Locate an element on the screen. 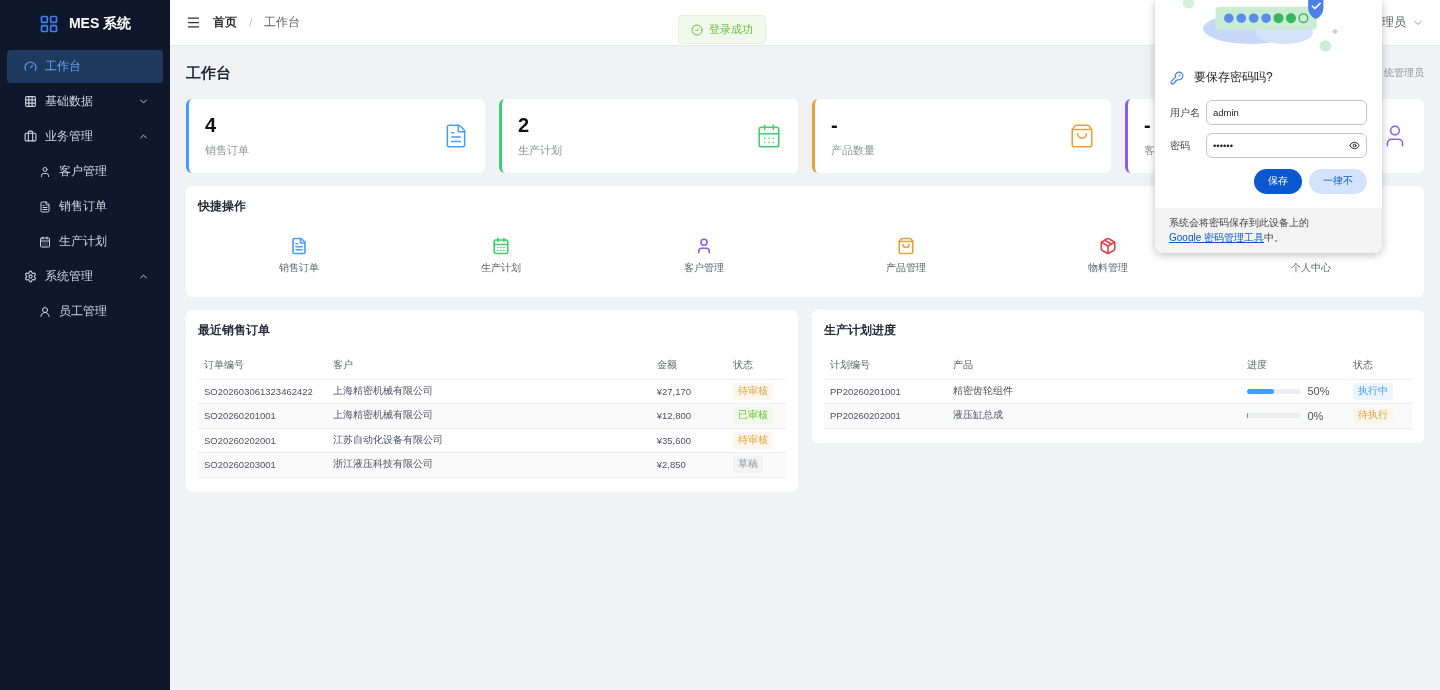  status-tag: 草稿 is located at coordinates (748, 465).